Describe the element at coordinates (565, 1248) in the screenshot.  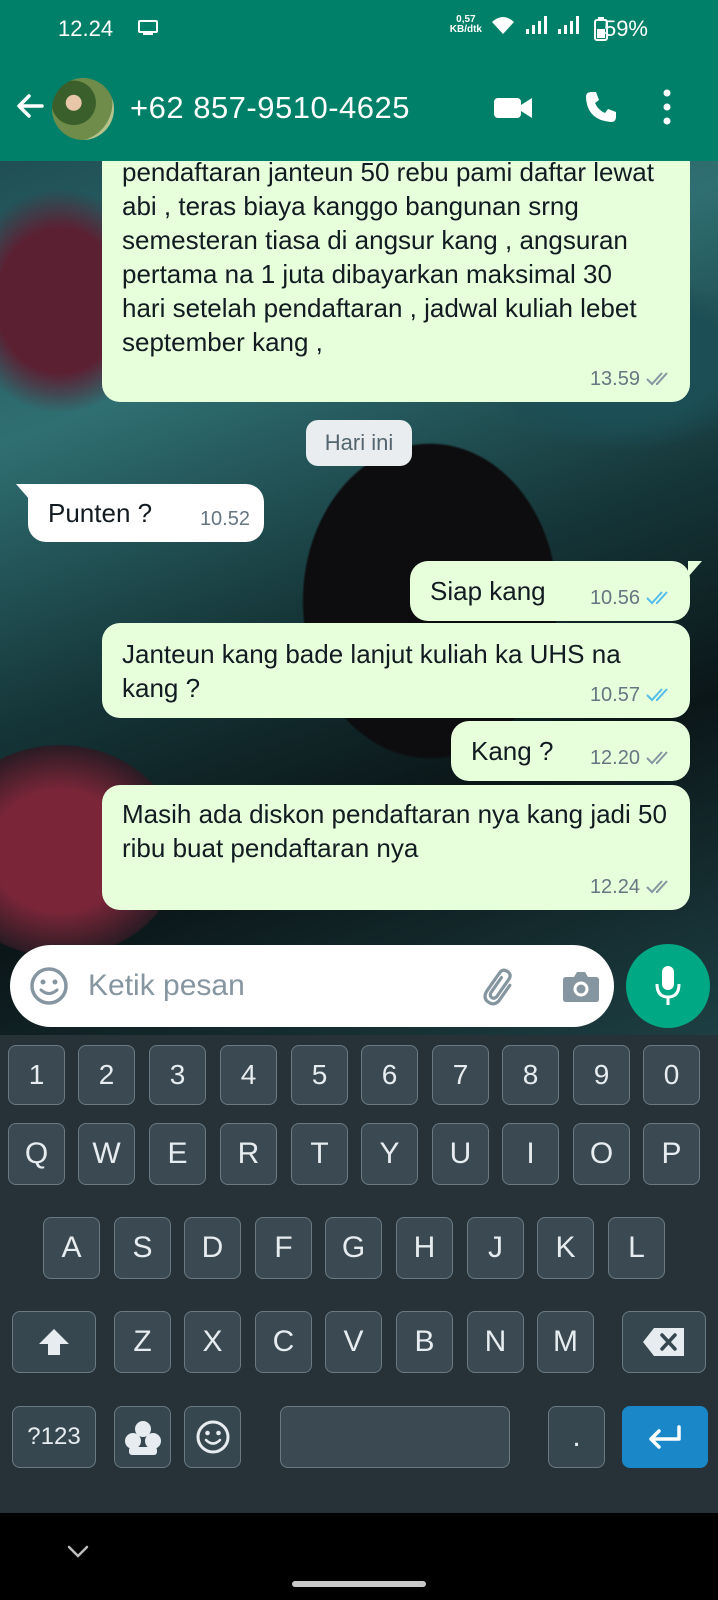
I see `key-k: K` at that location.